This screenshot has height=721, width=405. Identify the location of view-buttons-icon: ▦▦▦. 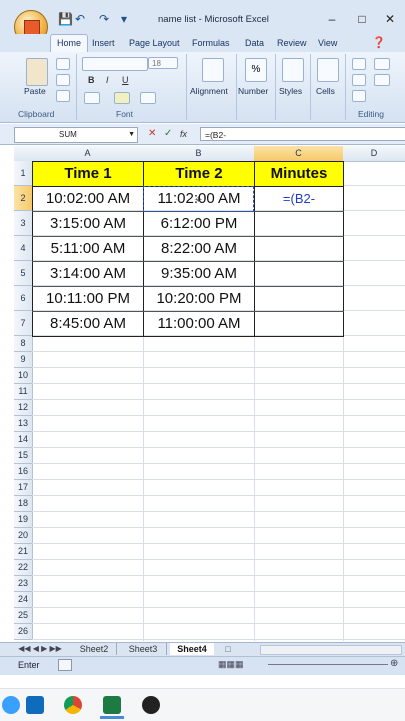
(238, 664).